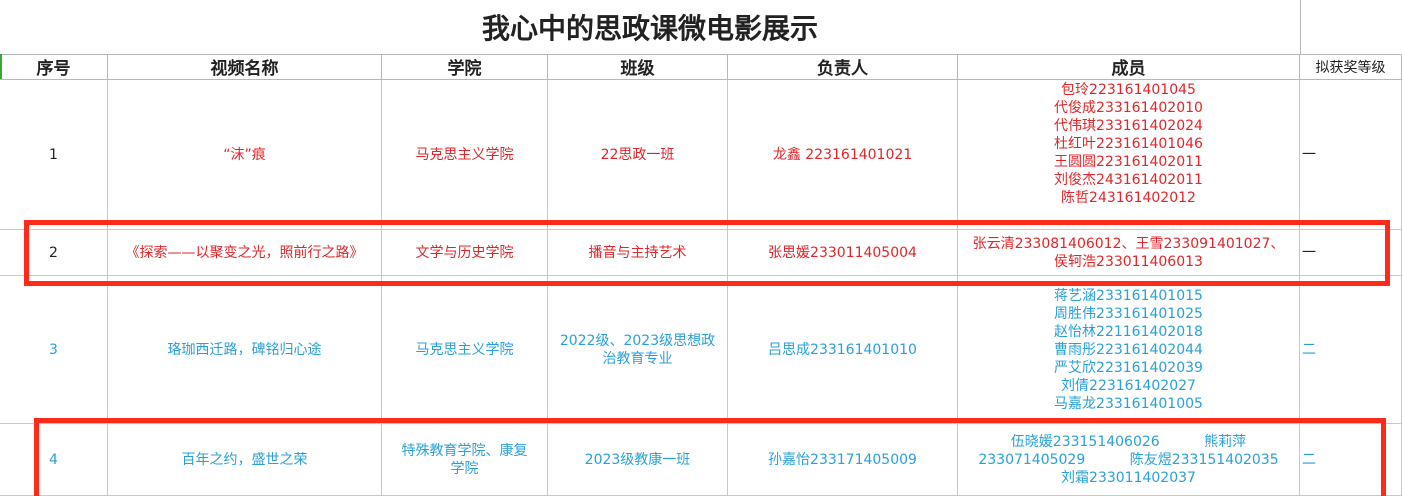  I want to click on cell-index: 2, so click(54, 253).